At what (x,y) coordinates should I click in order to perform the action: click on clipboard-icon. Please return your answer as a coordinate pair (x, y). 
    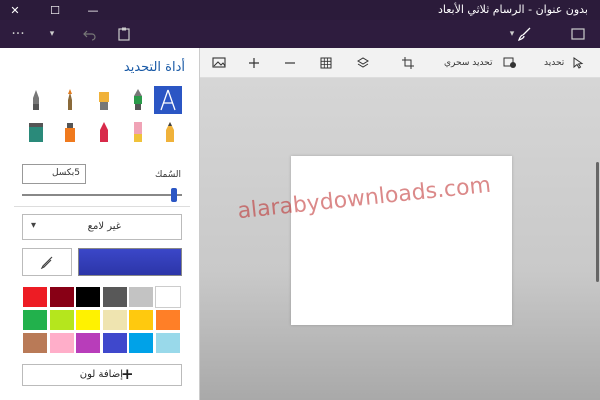
    Looking at the image, I should click on (124, 34).